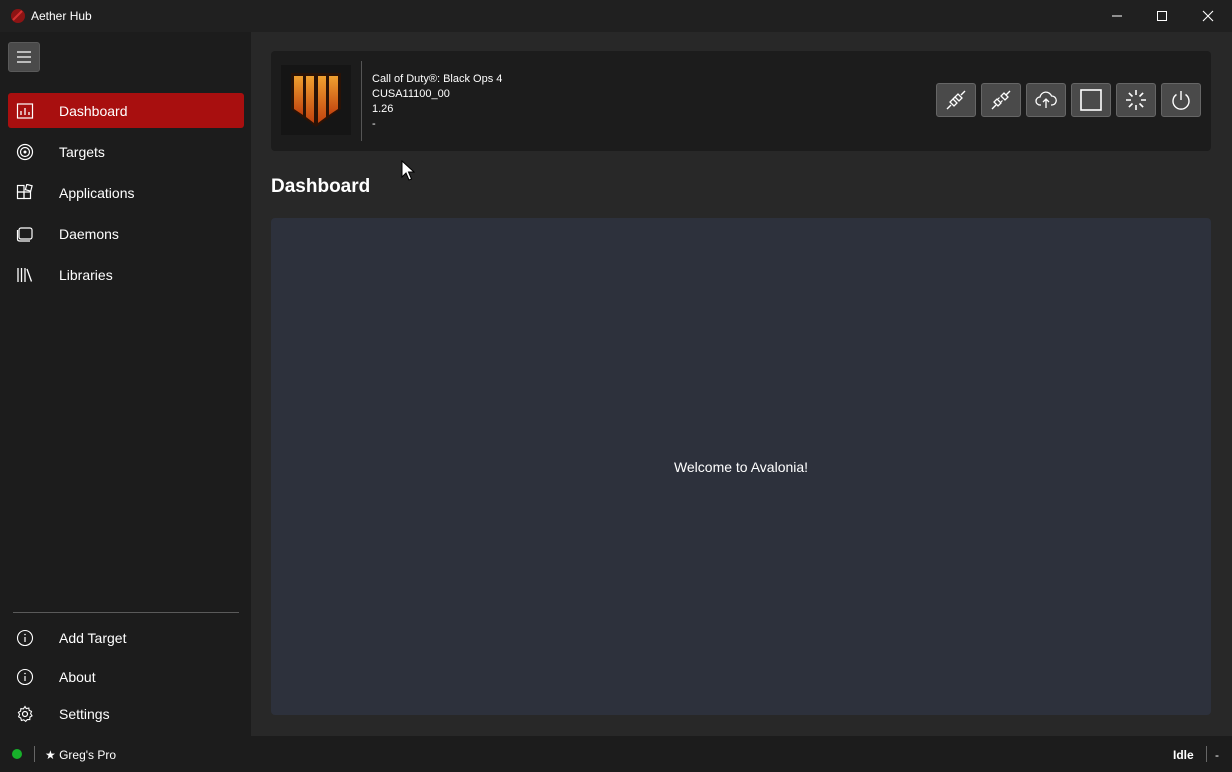  Describe the element at coordinates (86, 275) in the screenshot. I see `sidebar-item-label: Libraries` at that location.